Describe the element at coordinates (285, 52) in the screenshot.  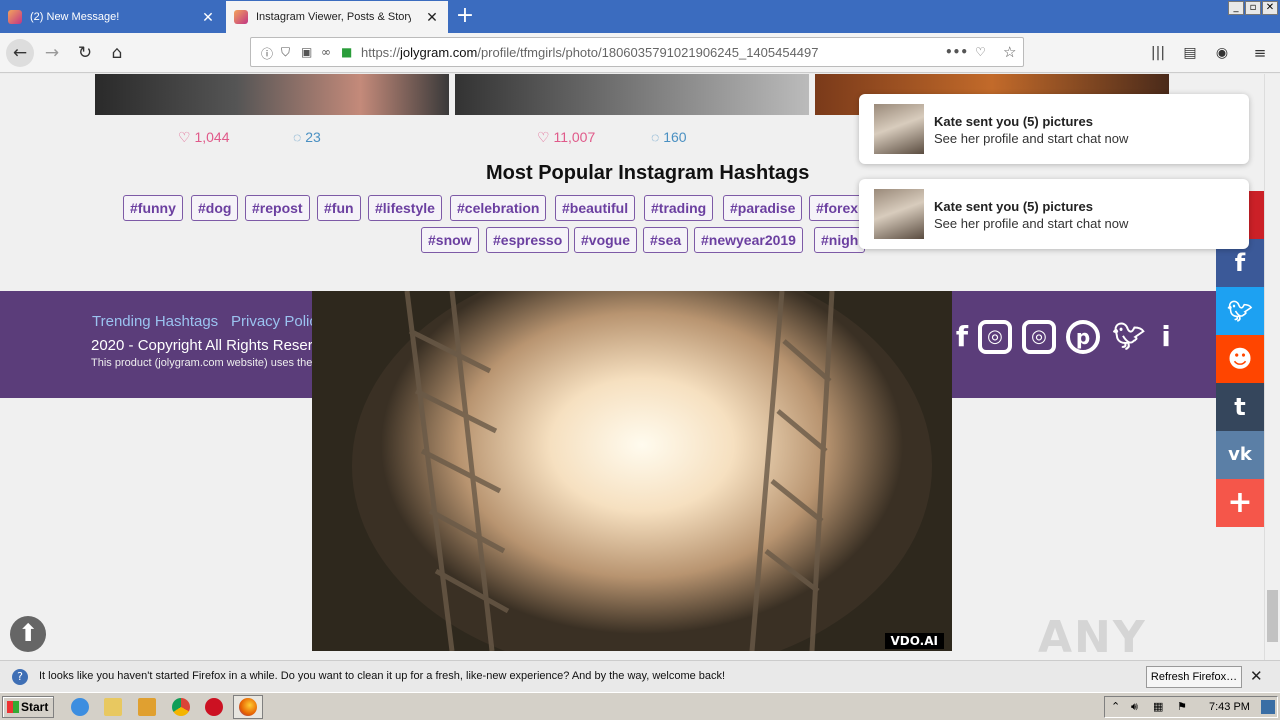
I see `shield-icon: ⛉` at that location.